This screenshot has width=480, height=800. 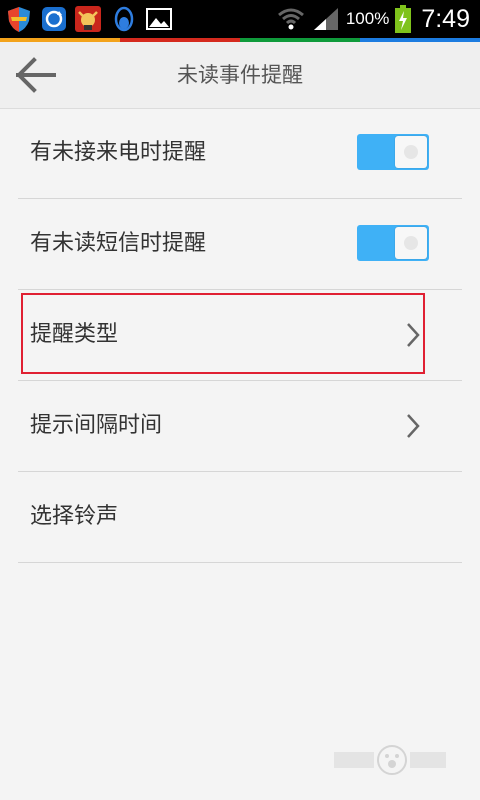 What do you see at coordinates (240, 426) in the screenshot?
I see `setting-row-interval: 提示间隔时间` at bounding box center [240, 426].